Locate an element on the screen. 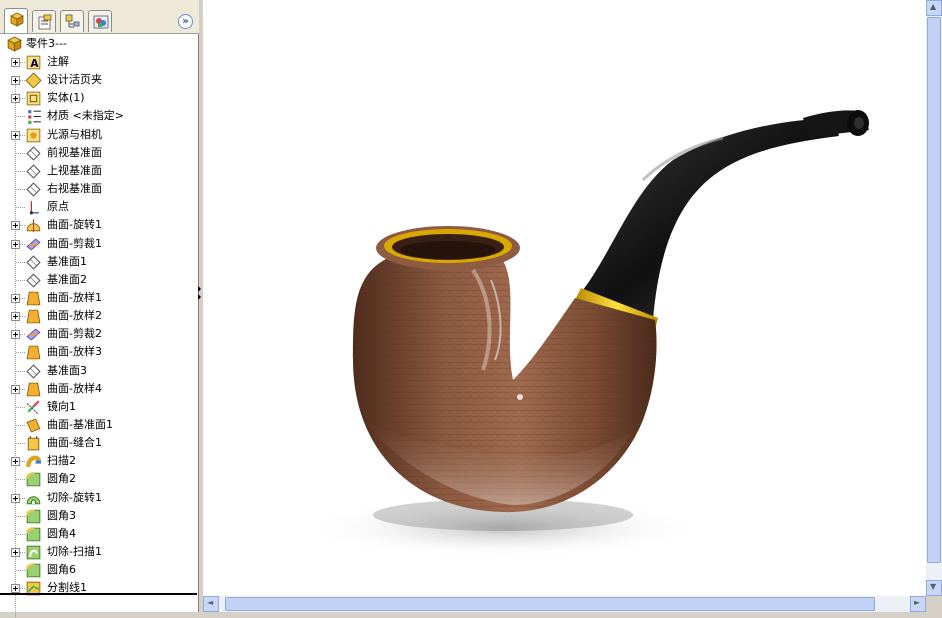 The image size is (942, 618). arrow-left-icon: ◄ is located at coordinates (210, 602).